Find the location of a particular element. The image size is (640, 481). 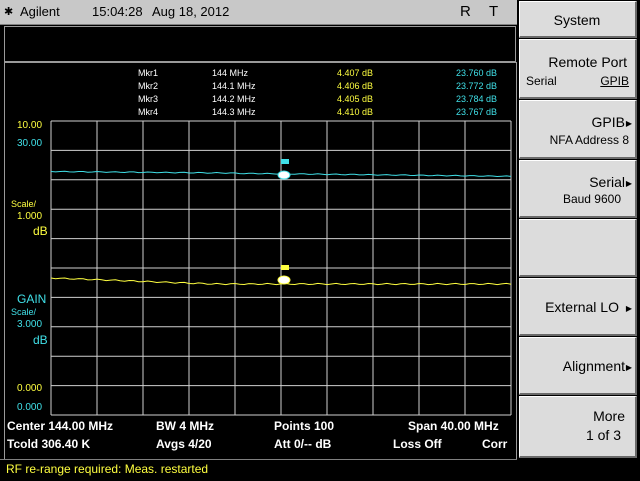

softkey-sublabel: 1 of 3 is located at coordinates (603, 435).